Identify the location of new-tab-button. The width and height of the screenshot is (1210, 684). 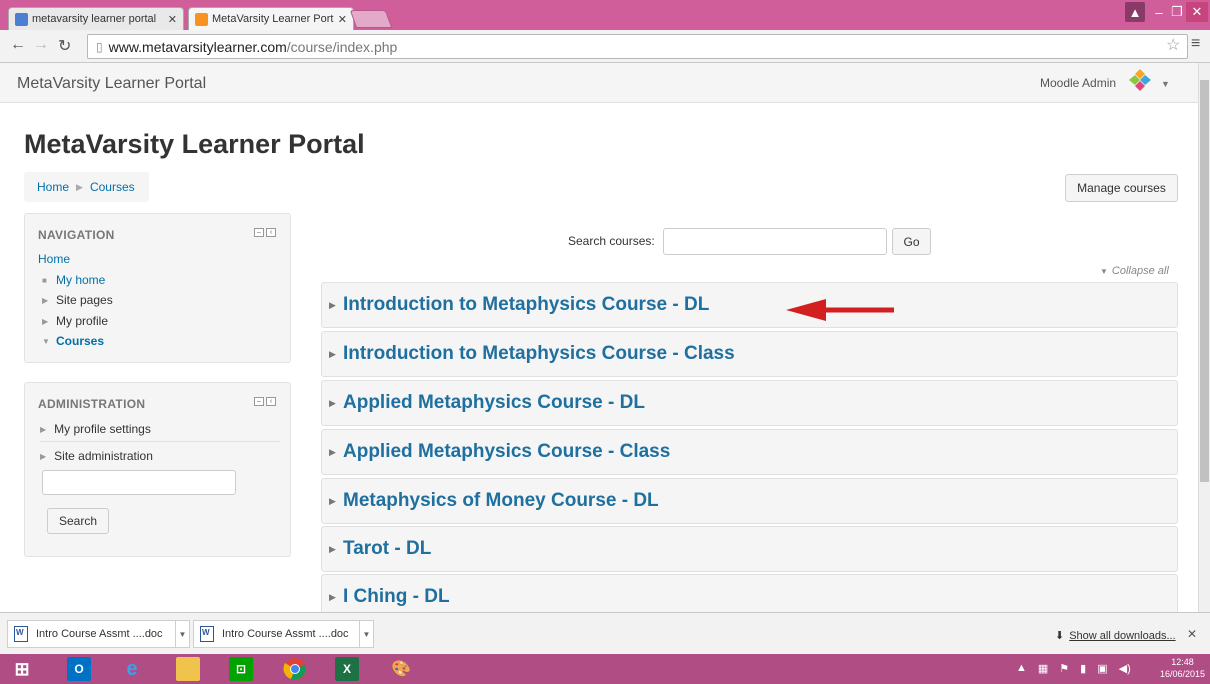
(371, 19).